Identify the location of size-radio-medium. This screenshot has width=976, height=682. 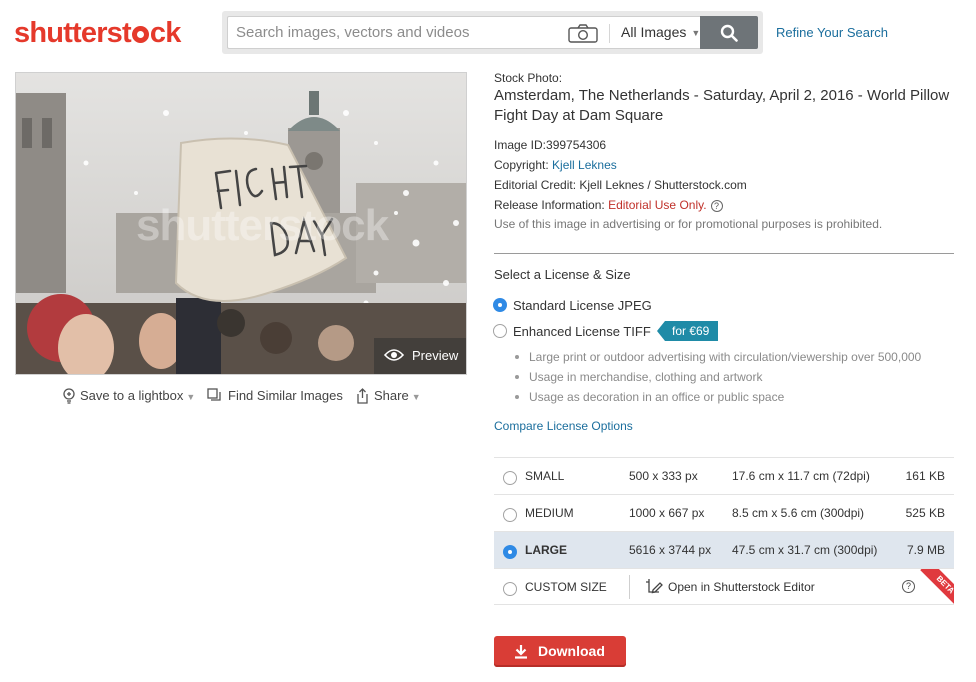
(510, 515).